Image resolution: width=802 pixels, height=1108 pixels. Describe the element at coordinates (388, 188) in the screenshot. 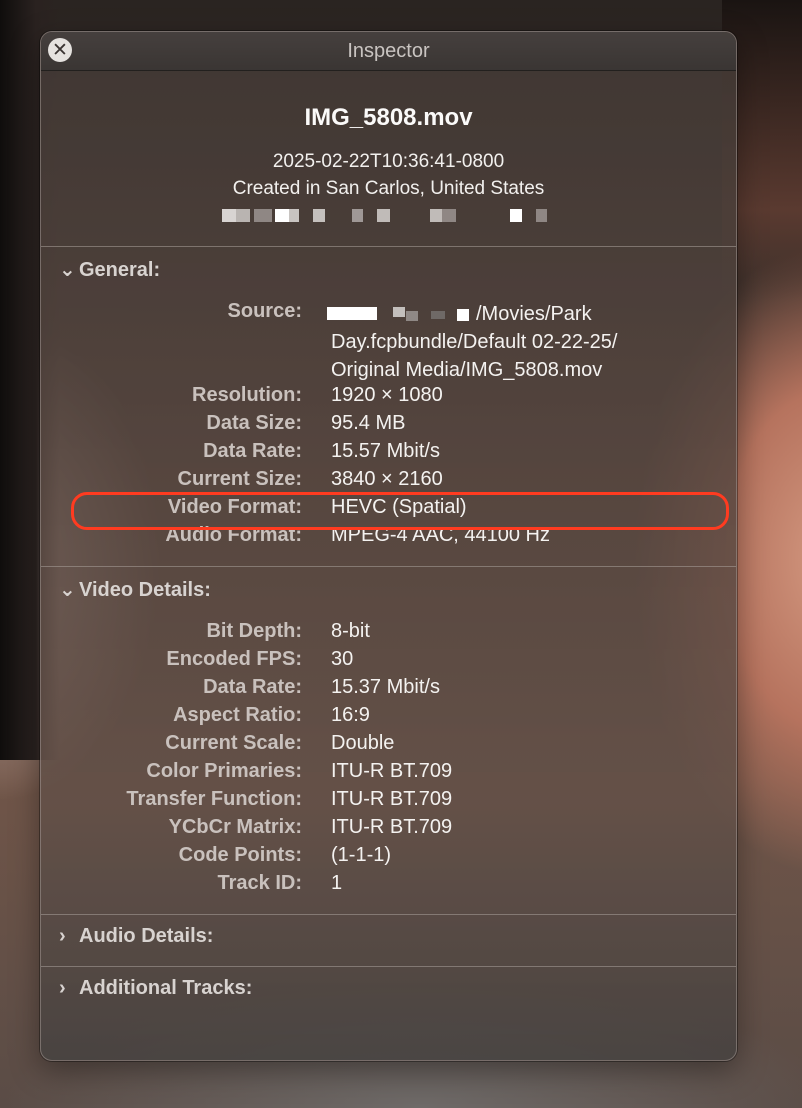

I see `file-location: Created in San Carlos, United States` at that location.